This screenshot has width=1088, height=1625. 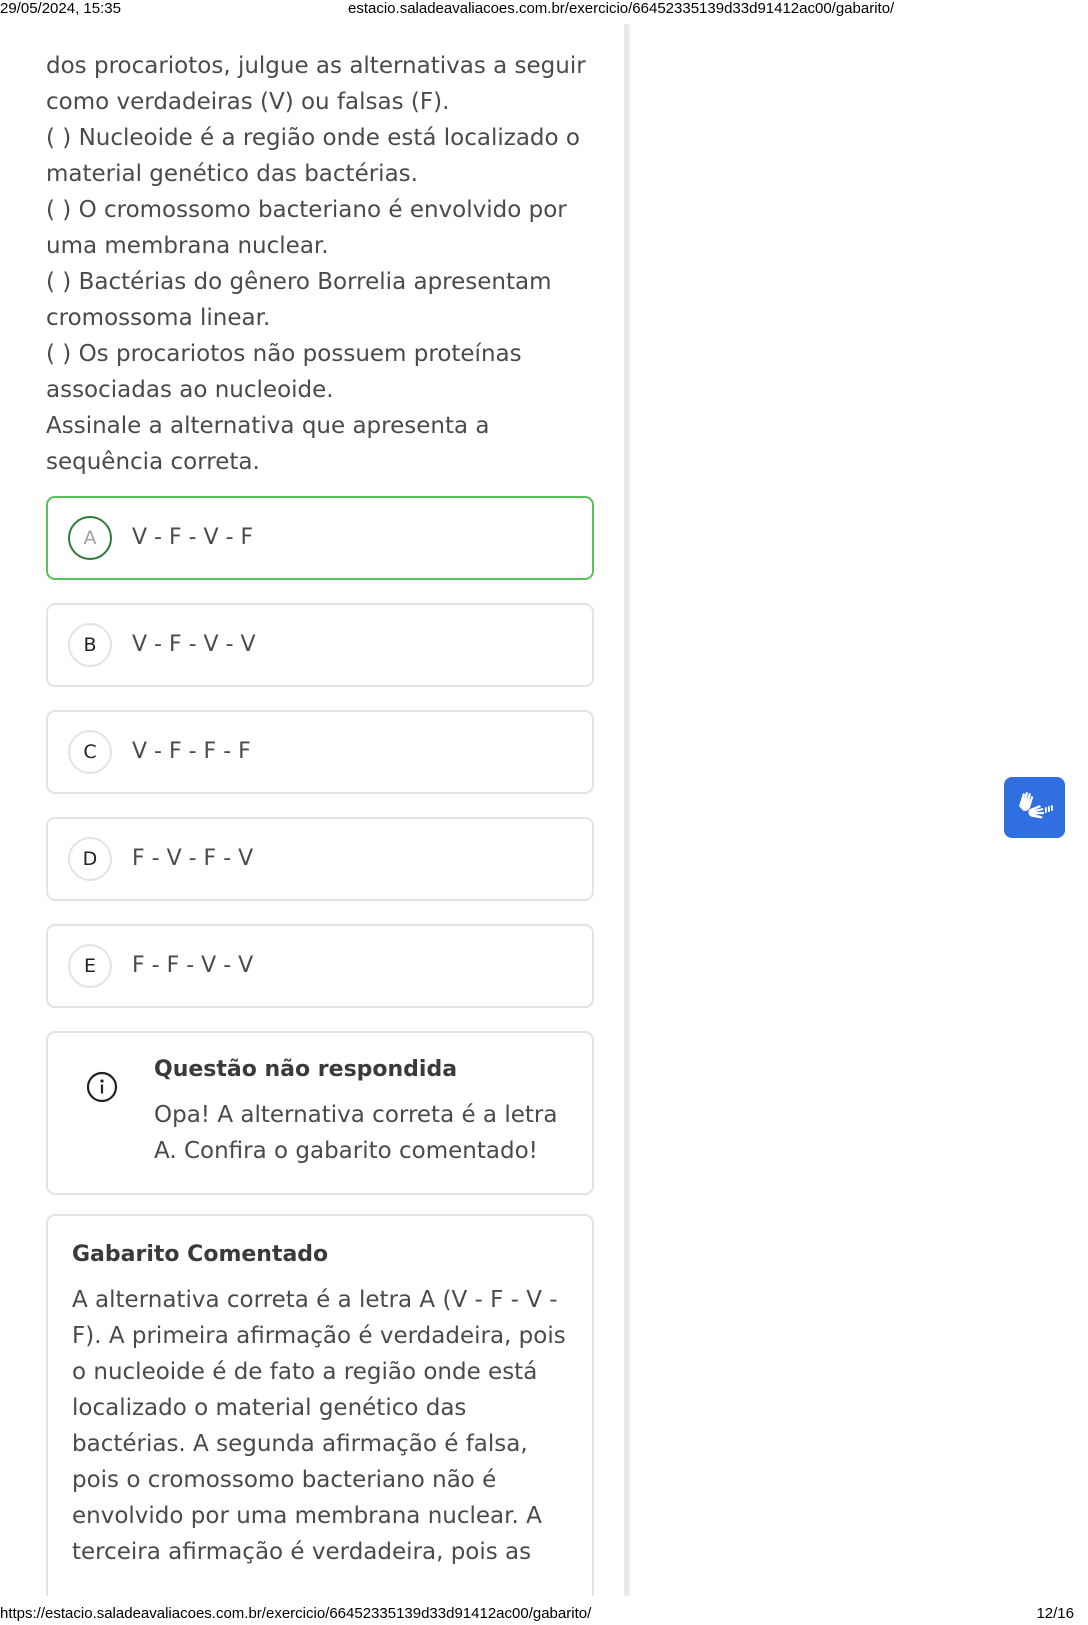 I want to click on feedback-line: A. Confira o gabarito comentado!, so click(x=346, y=1151).